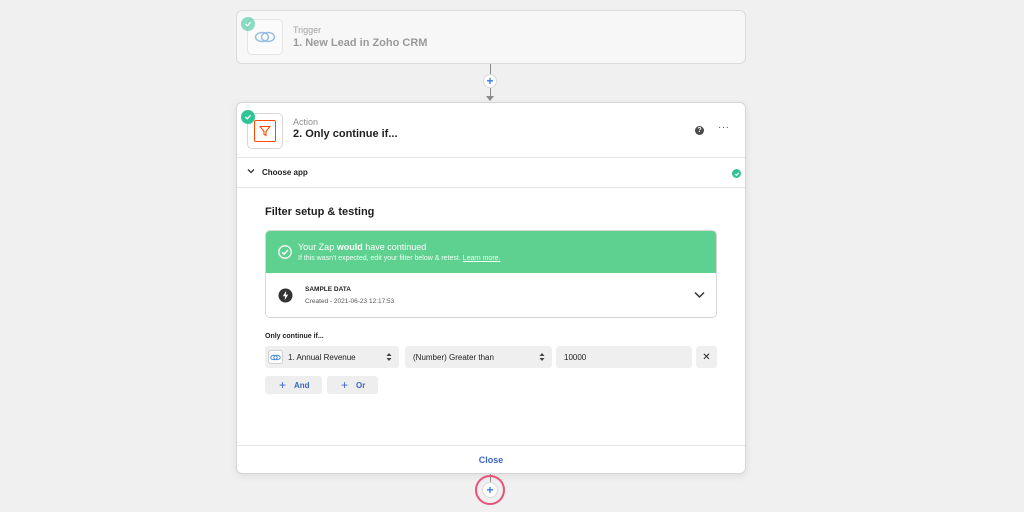 The width and height of the screenshot is (1024, 512). I want to click on value-input: 10000, so click(624, 357).